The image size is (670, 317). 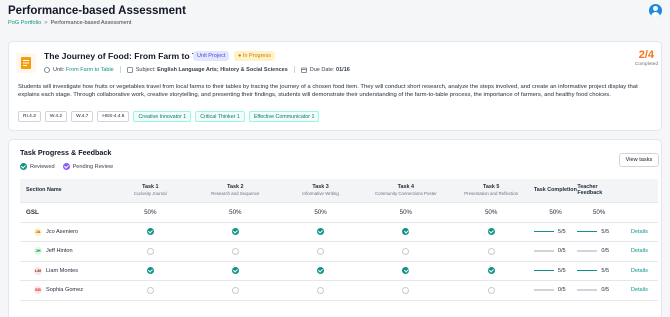 I want to click on col-teacher-feedback: Teacher Feedback, so click(x=599, y=191).